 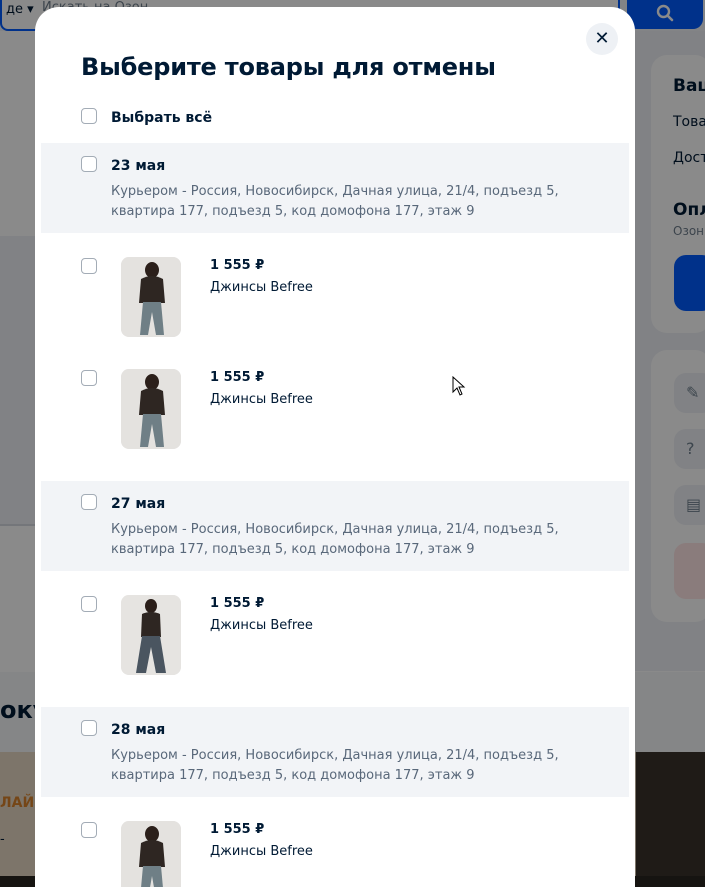 I want to click on select-all-checkbox, so click(x=89, y=116).